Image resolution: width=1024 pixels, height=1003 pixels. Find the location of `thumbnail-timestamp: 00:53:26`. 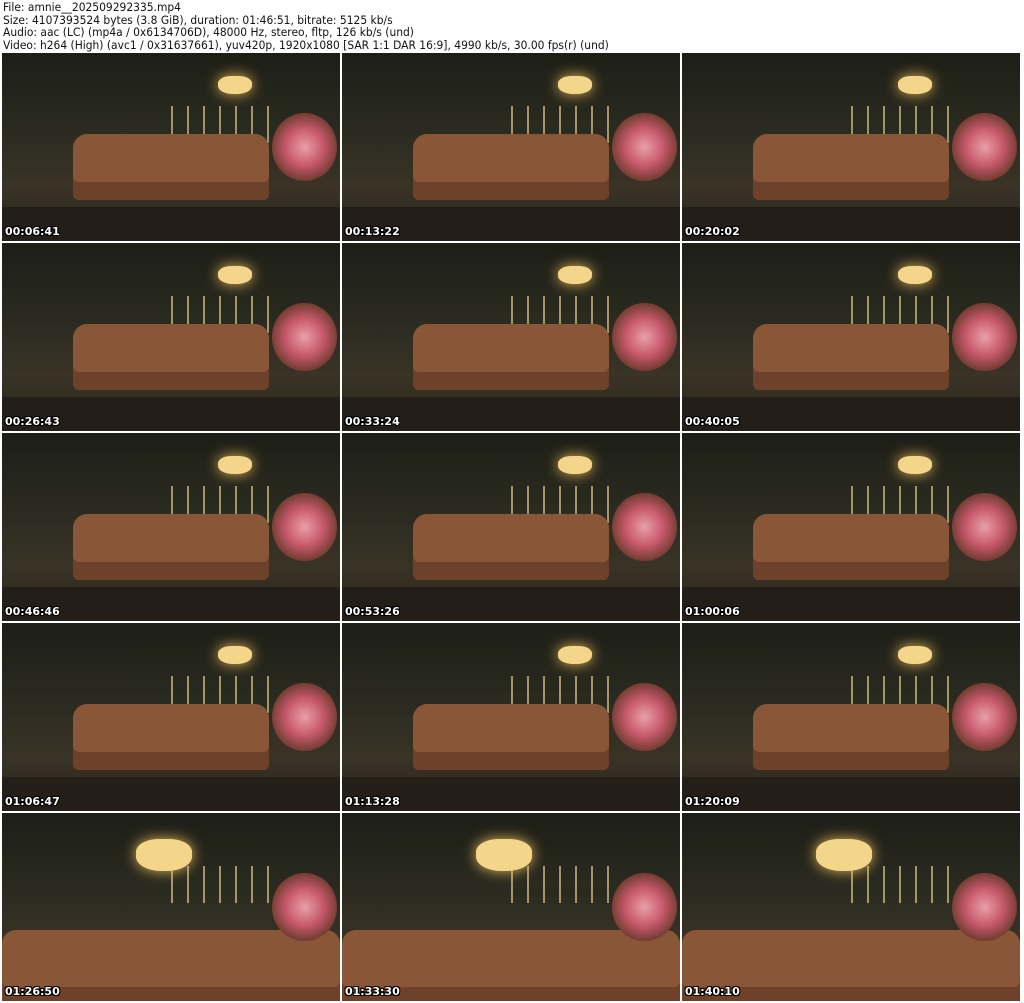

thumbnail-timestamp: 00:53:26 is located at coordinates (372, 611).